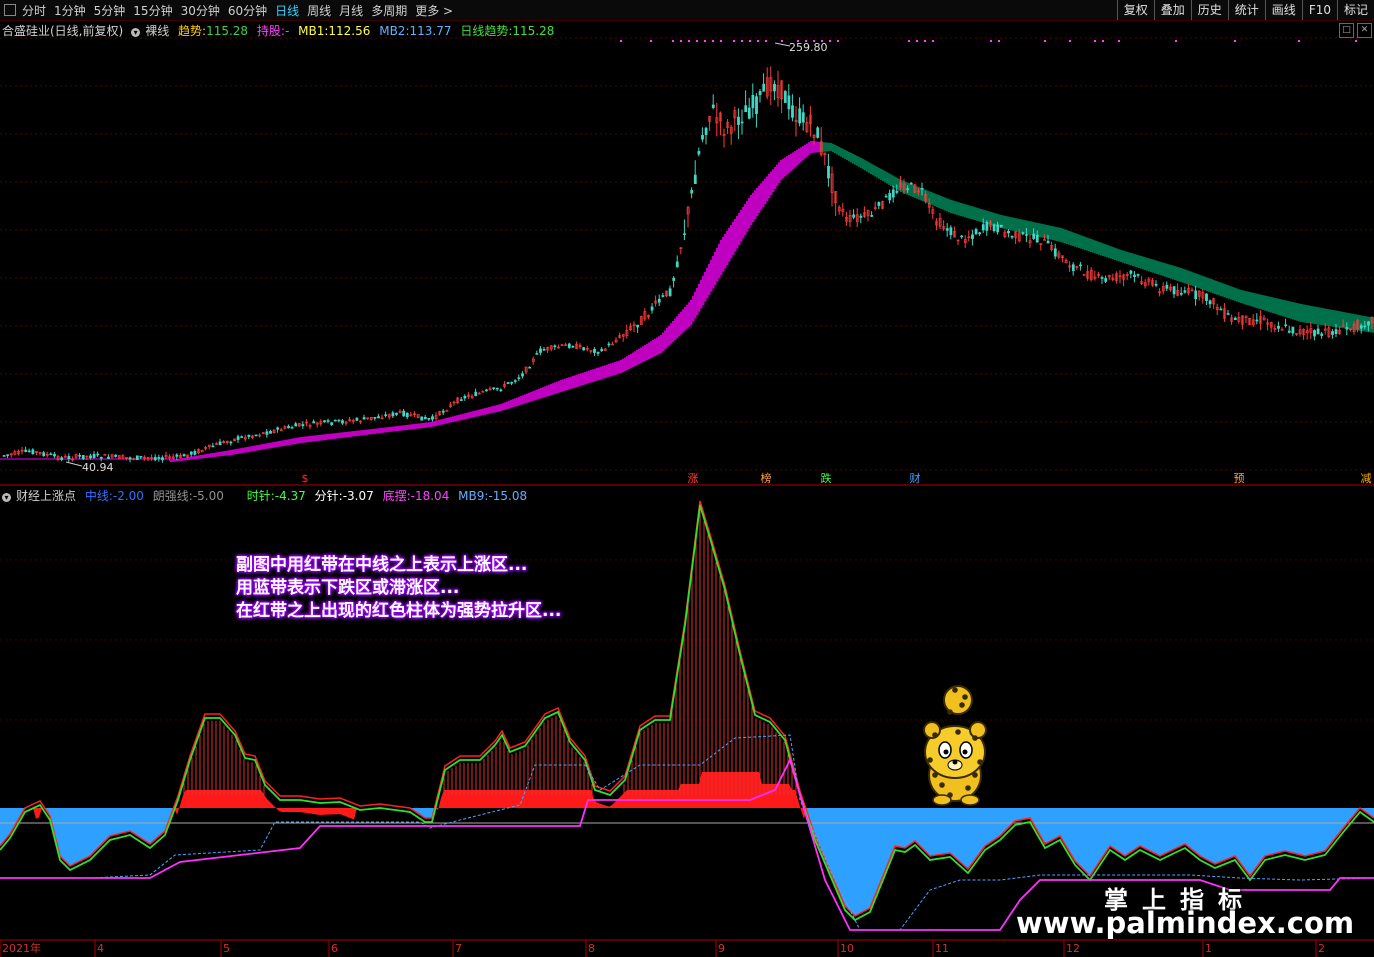 The width and height of the screenshot is (1374, 957). Describe the element at coordinates (942, 800) in the screenshot. I see `leopard-paw` at that location.